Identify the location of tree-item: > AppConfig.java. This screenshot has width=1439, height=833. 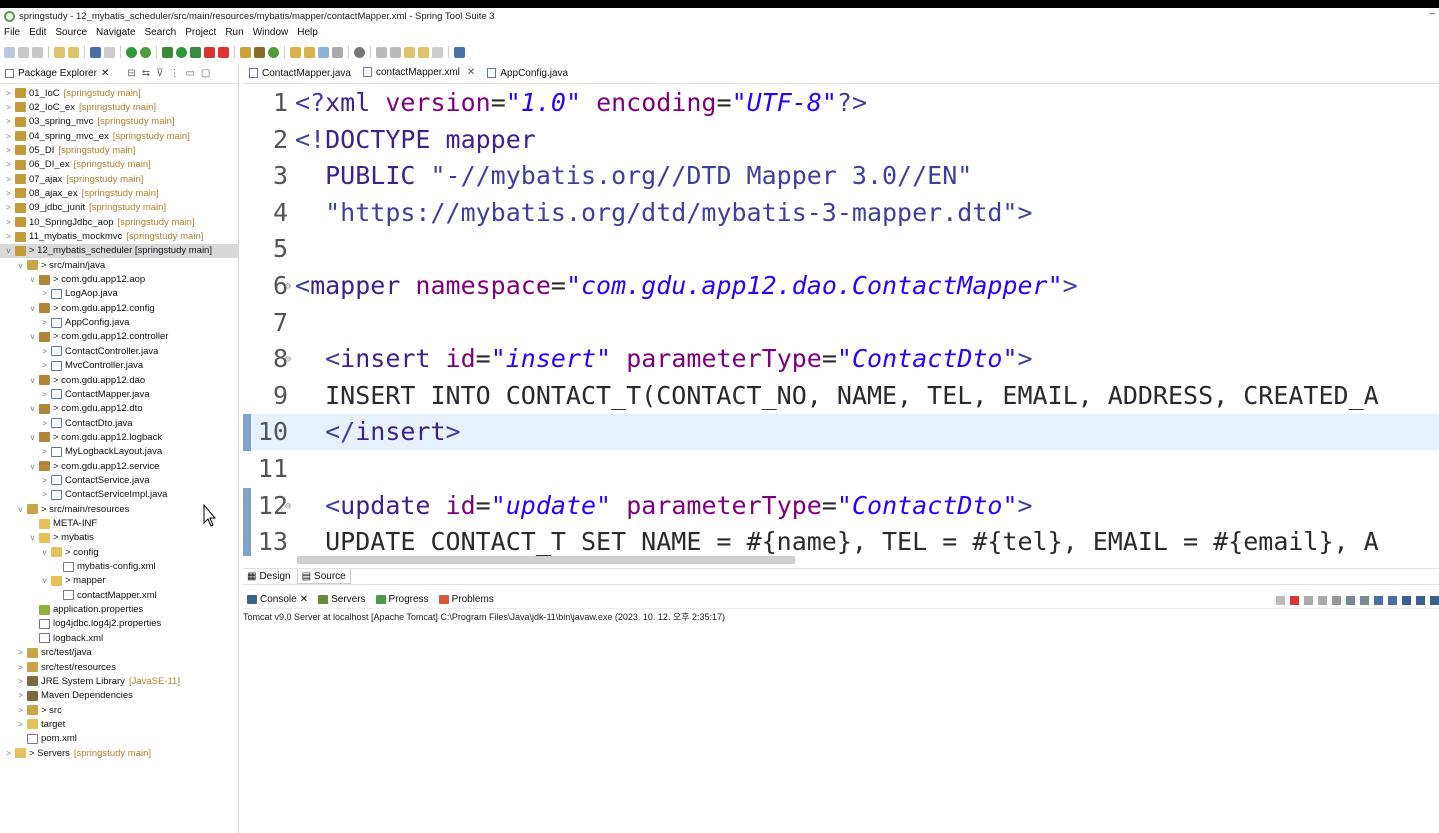
(119, 323).